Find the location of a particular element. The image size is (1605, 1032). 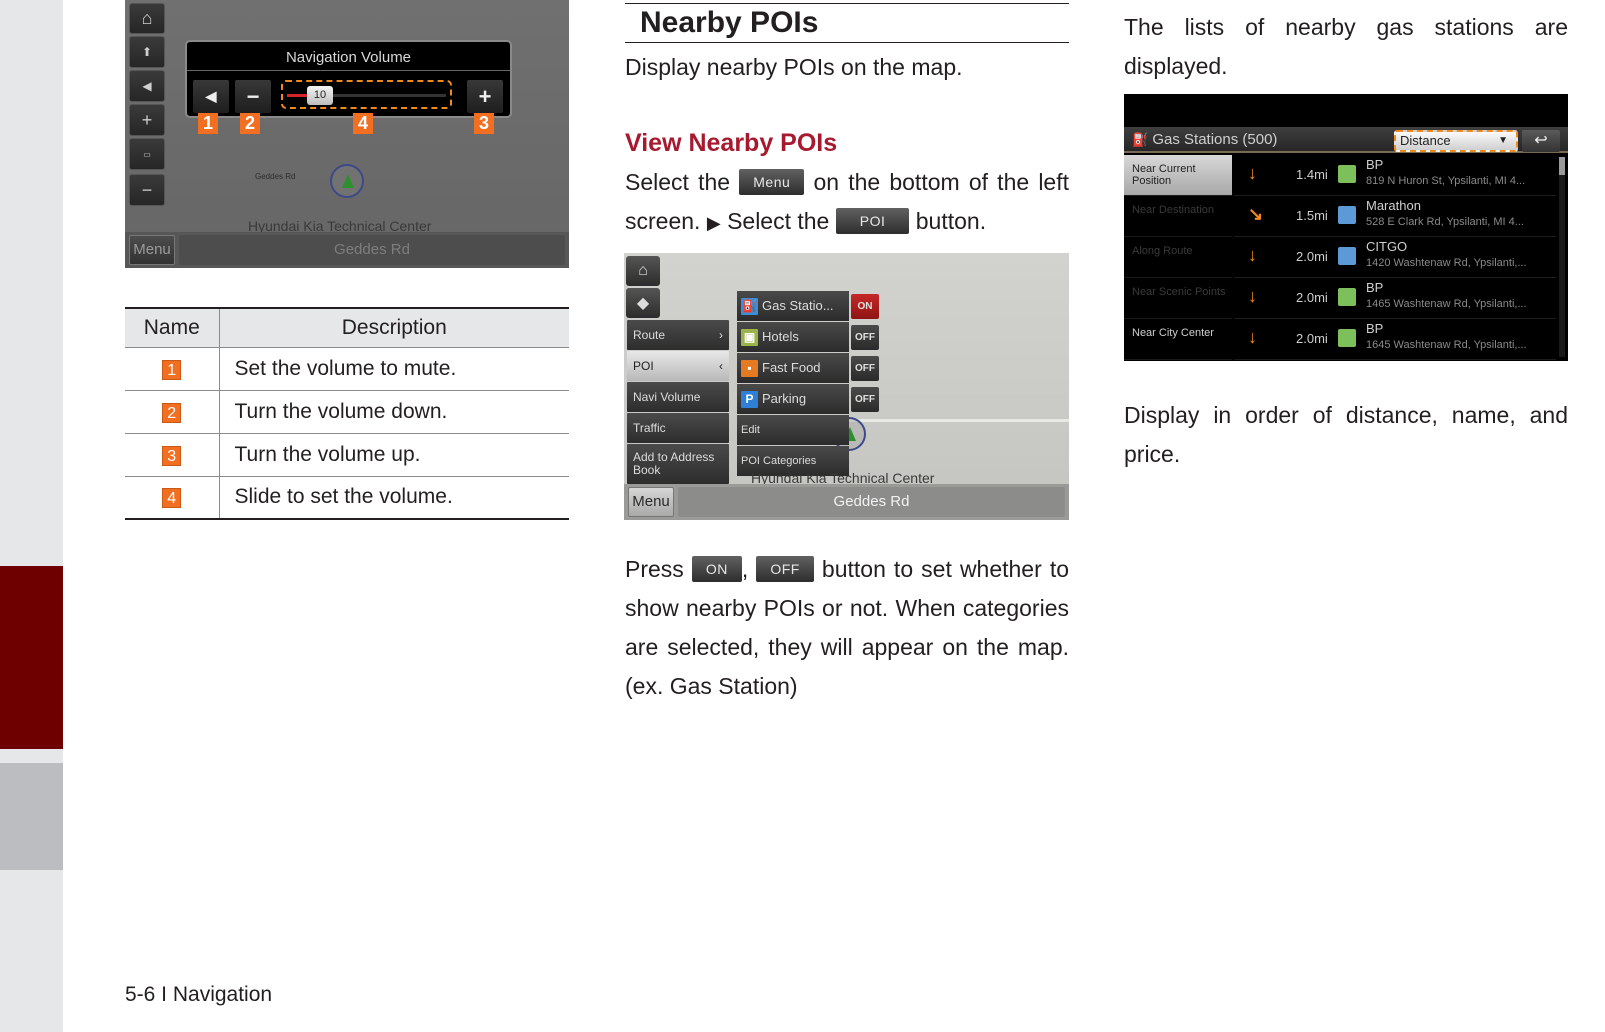

scrollbar-thumb is located at coordinates (1562, 166).